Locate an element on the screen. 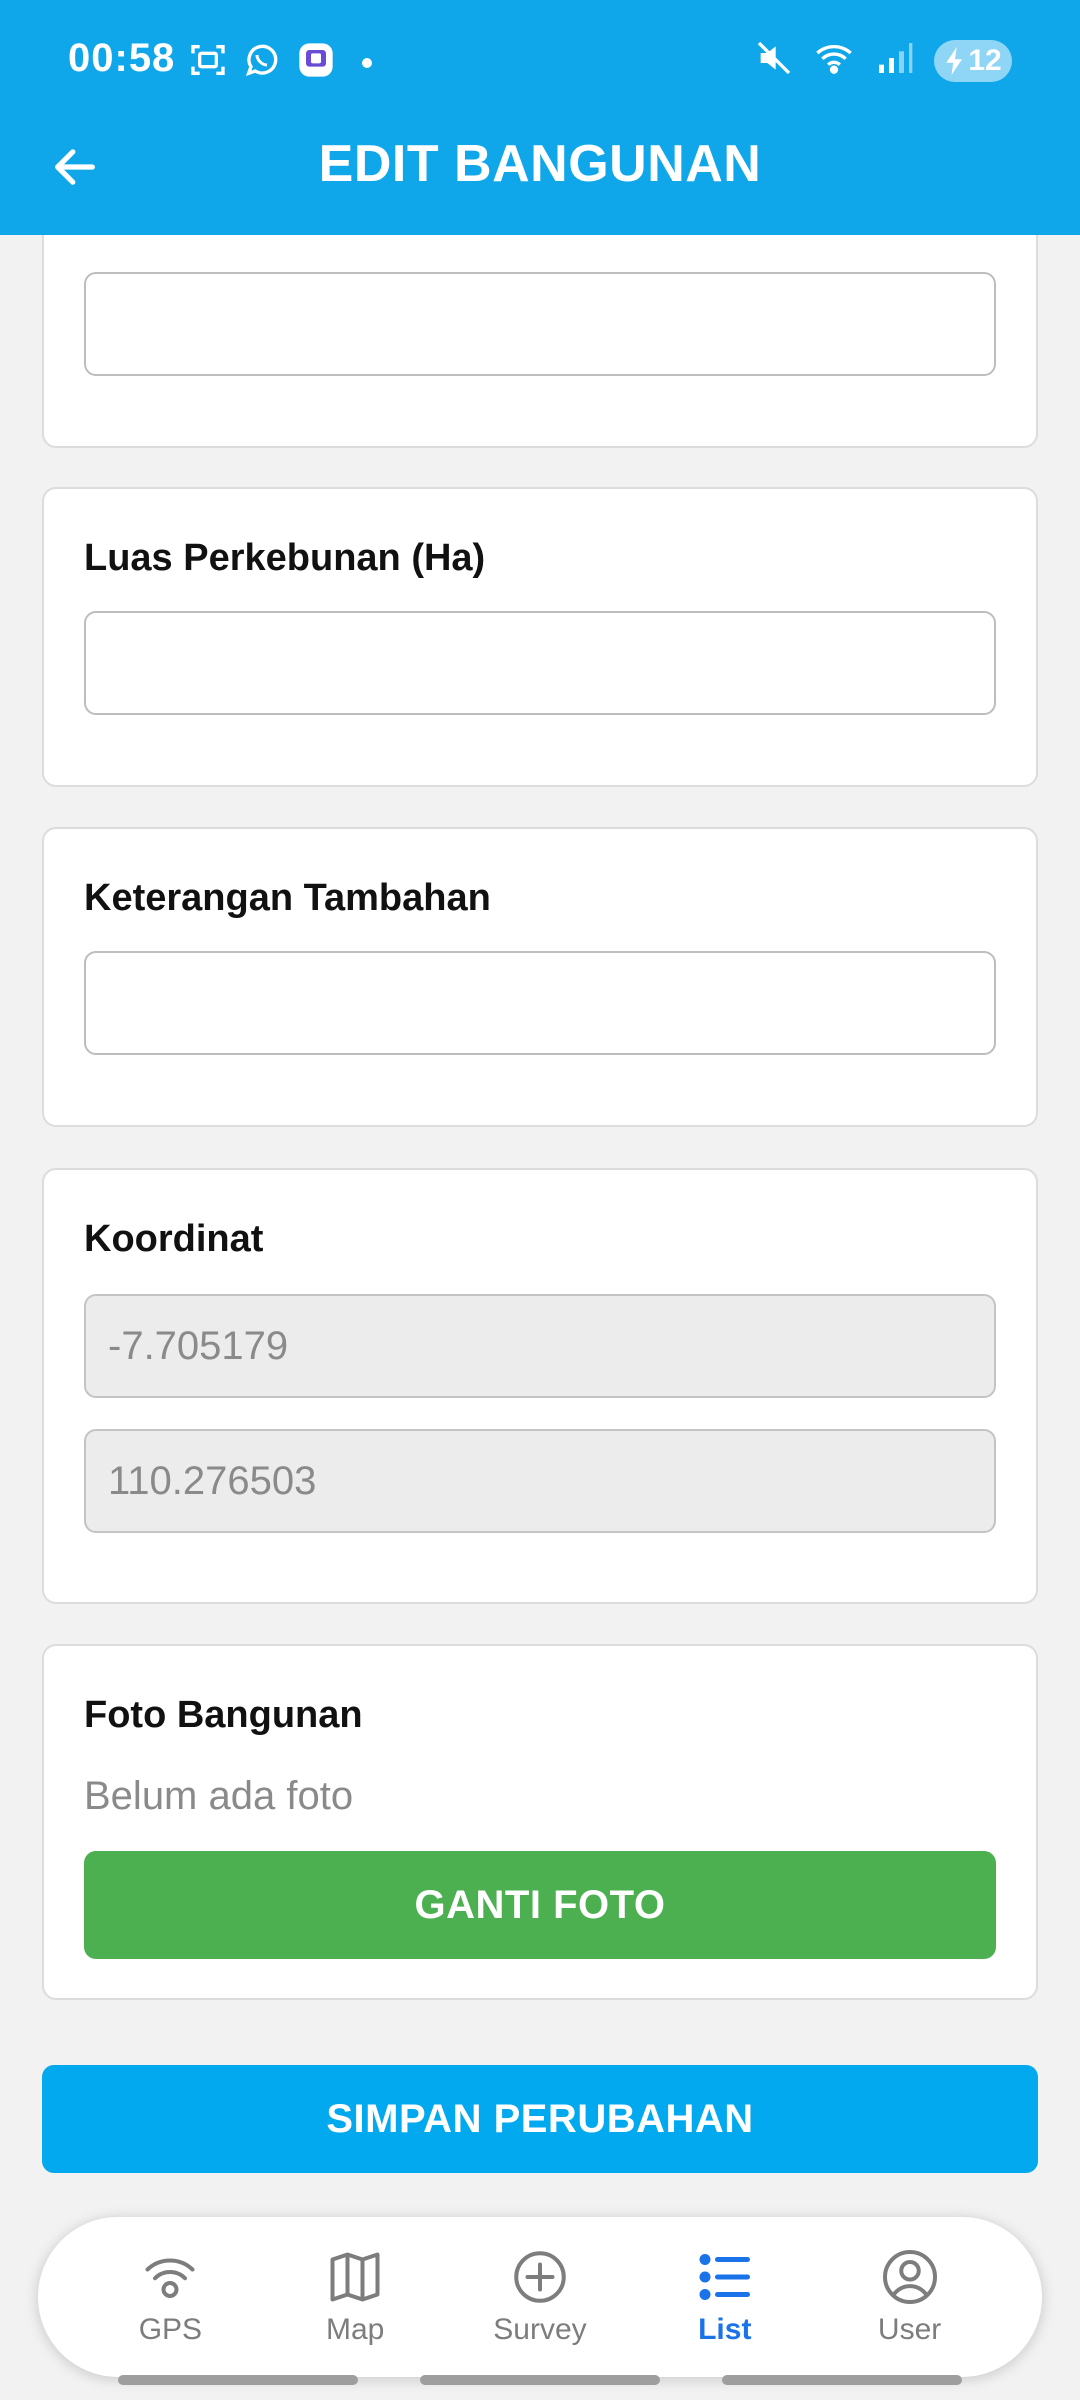 The image size is (1080, 2400). nav-item-user: User is located at coordinates (910, 2297).